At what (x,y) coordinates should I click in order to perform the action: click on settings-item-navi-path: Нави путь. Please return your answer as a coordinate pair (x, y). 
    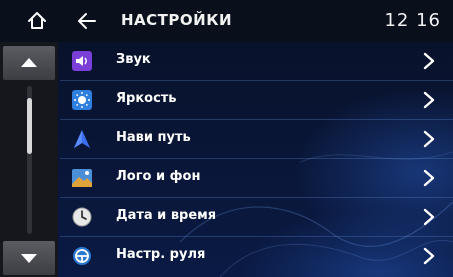
    Looking at the image, I should click on (256, 139).